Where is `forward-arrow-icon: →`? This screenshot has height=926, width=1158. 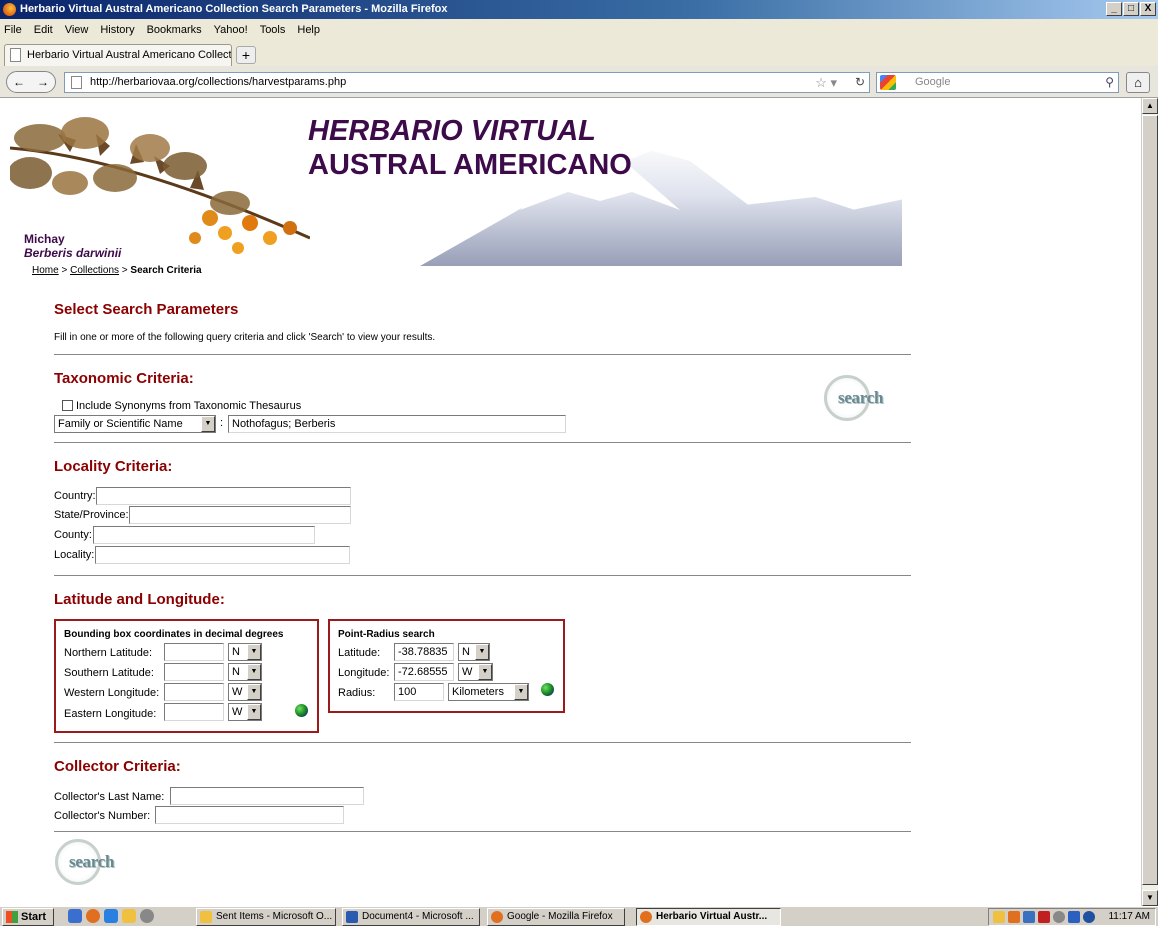
forward-arrow-icon: → is located at coordinates (43, 82).